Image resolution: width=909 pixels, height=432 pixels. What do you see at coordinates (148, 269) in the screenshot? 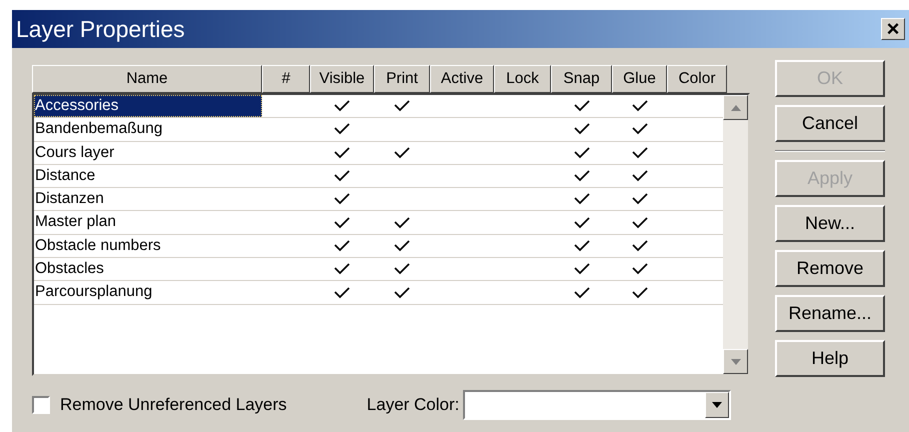
I see `layer-name: Obstacles` at bounding box center [148, 269].